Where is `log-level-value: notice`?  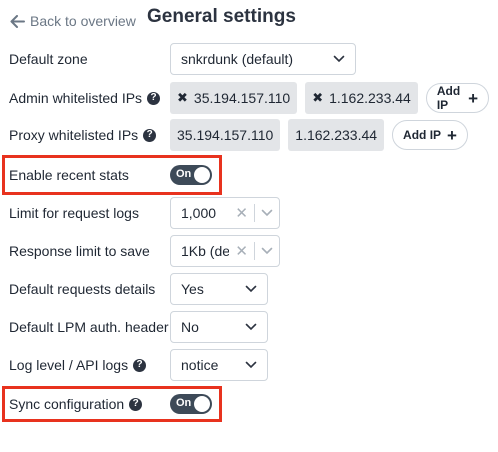 log-level-value: notice is located at coordinates (200, 365).